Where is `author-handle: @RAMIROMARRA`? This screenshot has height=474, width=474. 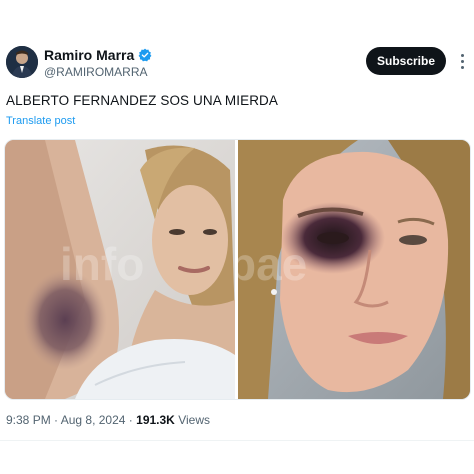
author-handle: @RAMIROMARRA is located at coordinates (96, 72).